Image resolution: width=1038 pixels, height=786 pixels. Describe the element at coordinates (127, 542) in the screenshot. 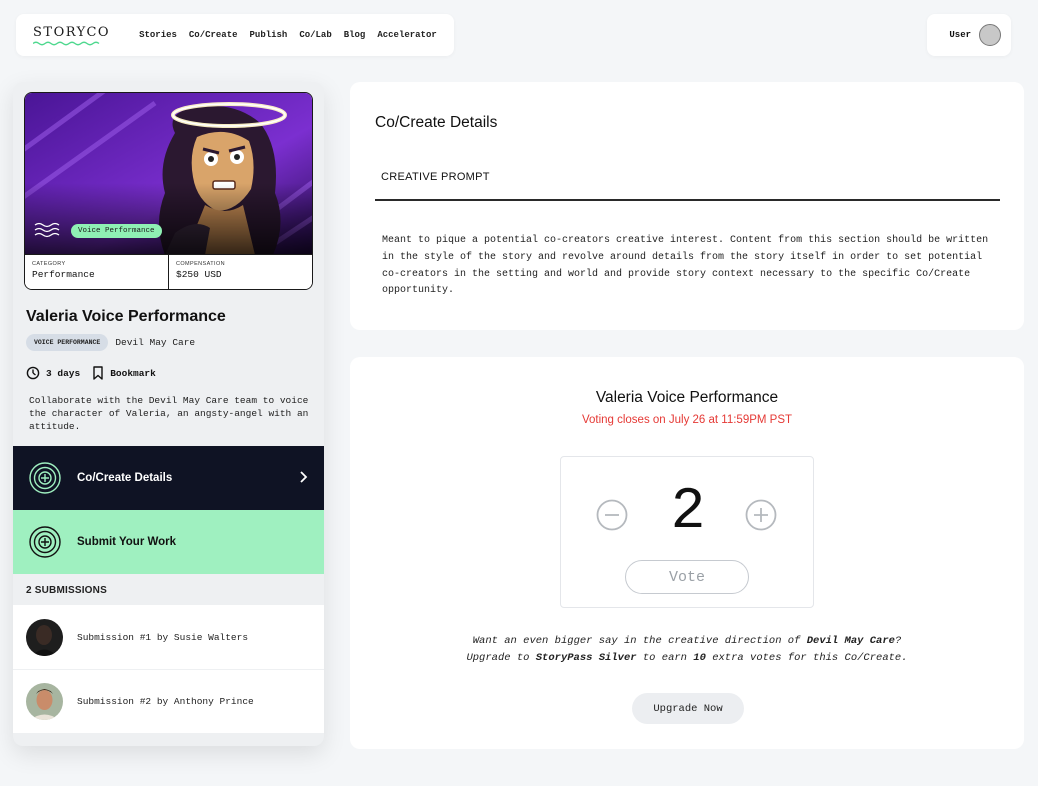

I see `submit-label: Submit Your Work` at that location.